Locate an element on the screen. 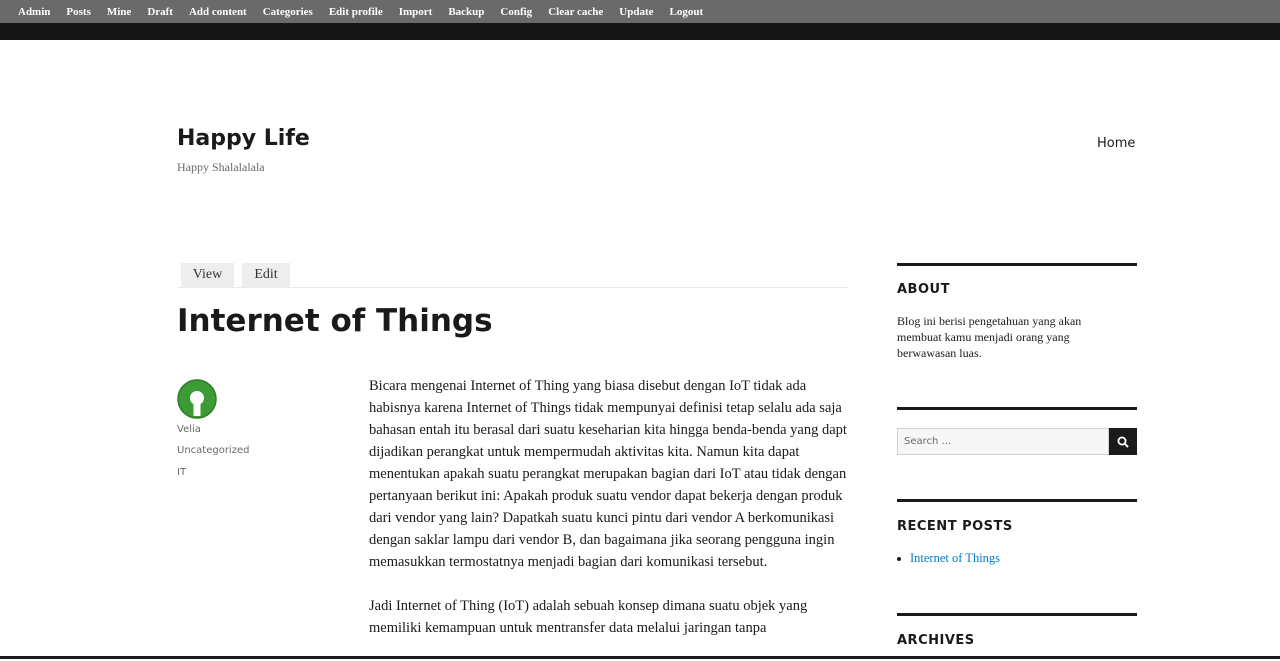 The height and width of the screenshot is (661, 1280). site-description: Happy Shalalalala is located at coordinates (221, 167).